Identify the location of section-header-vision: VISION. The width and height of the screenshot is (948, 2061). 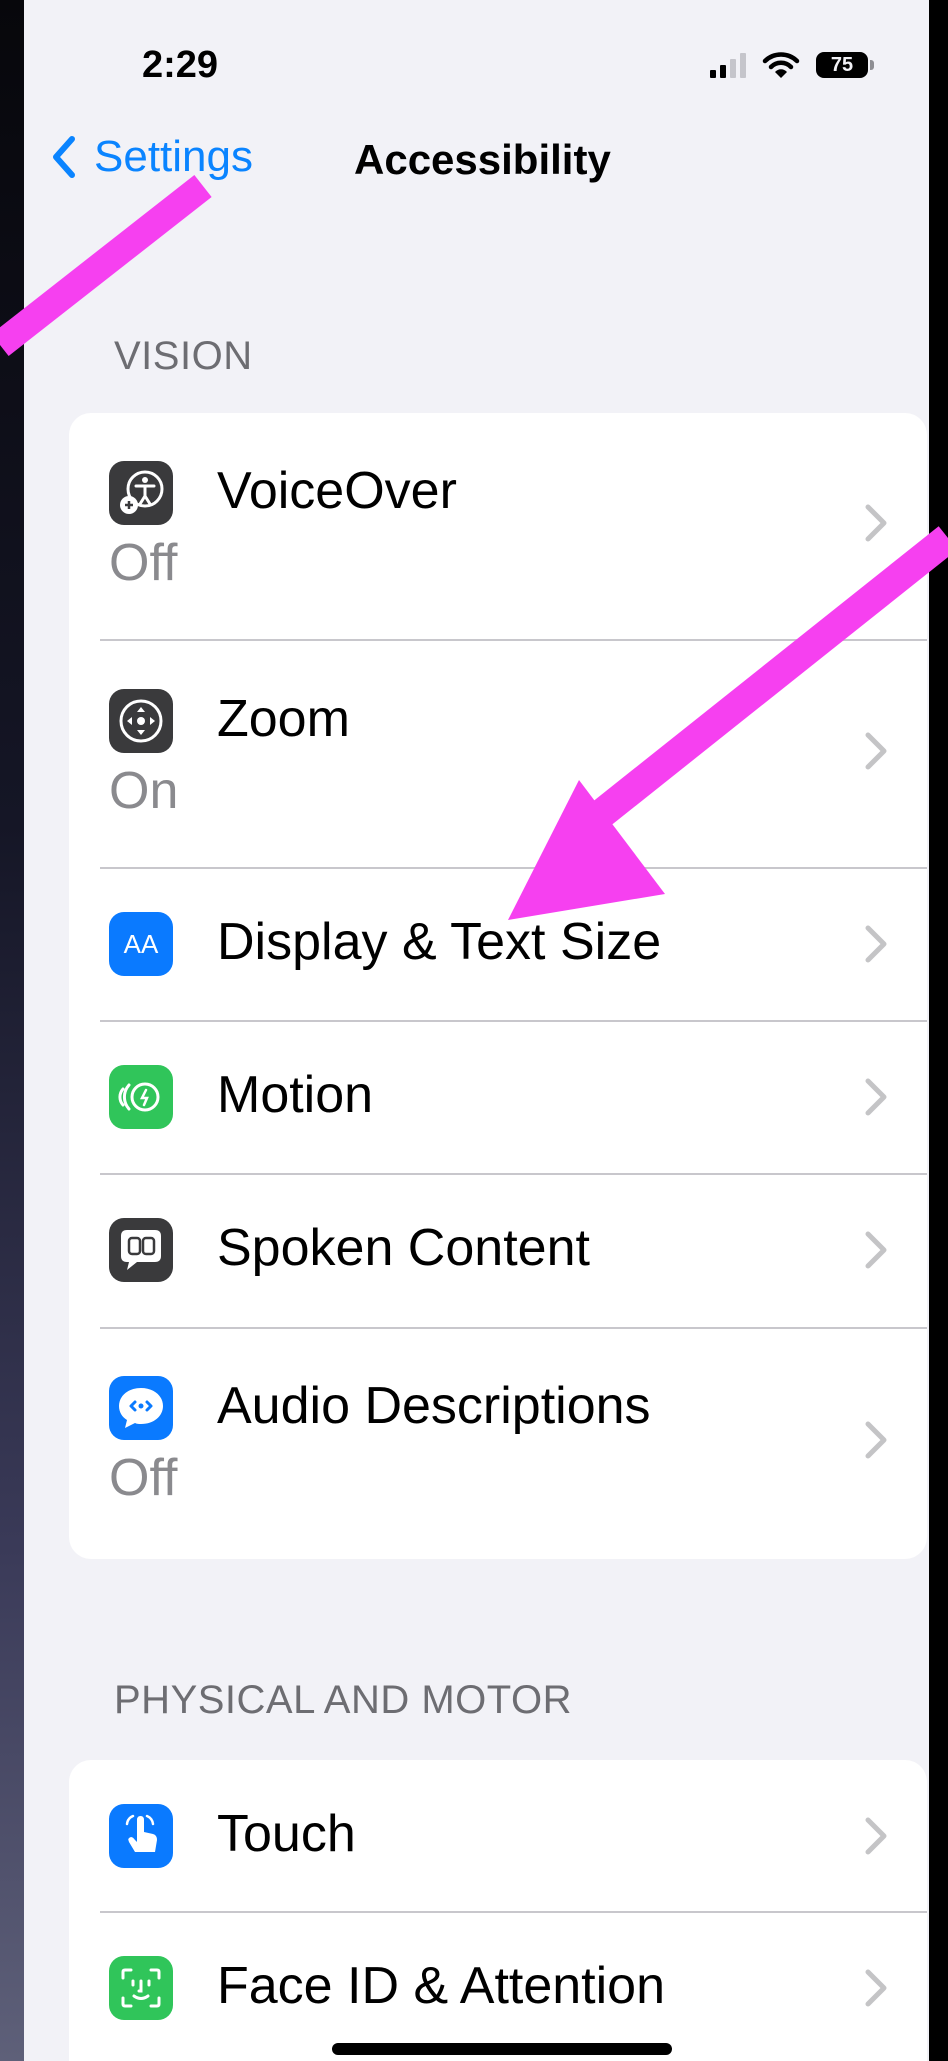
(183, 356).